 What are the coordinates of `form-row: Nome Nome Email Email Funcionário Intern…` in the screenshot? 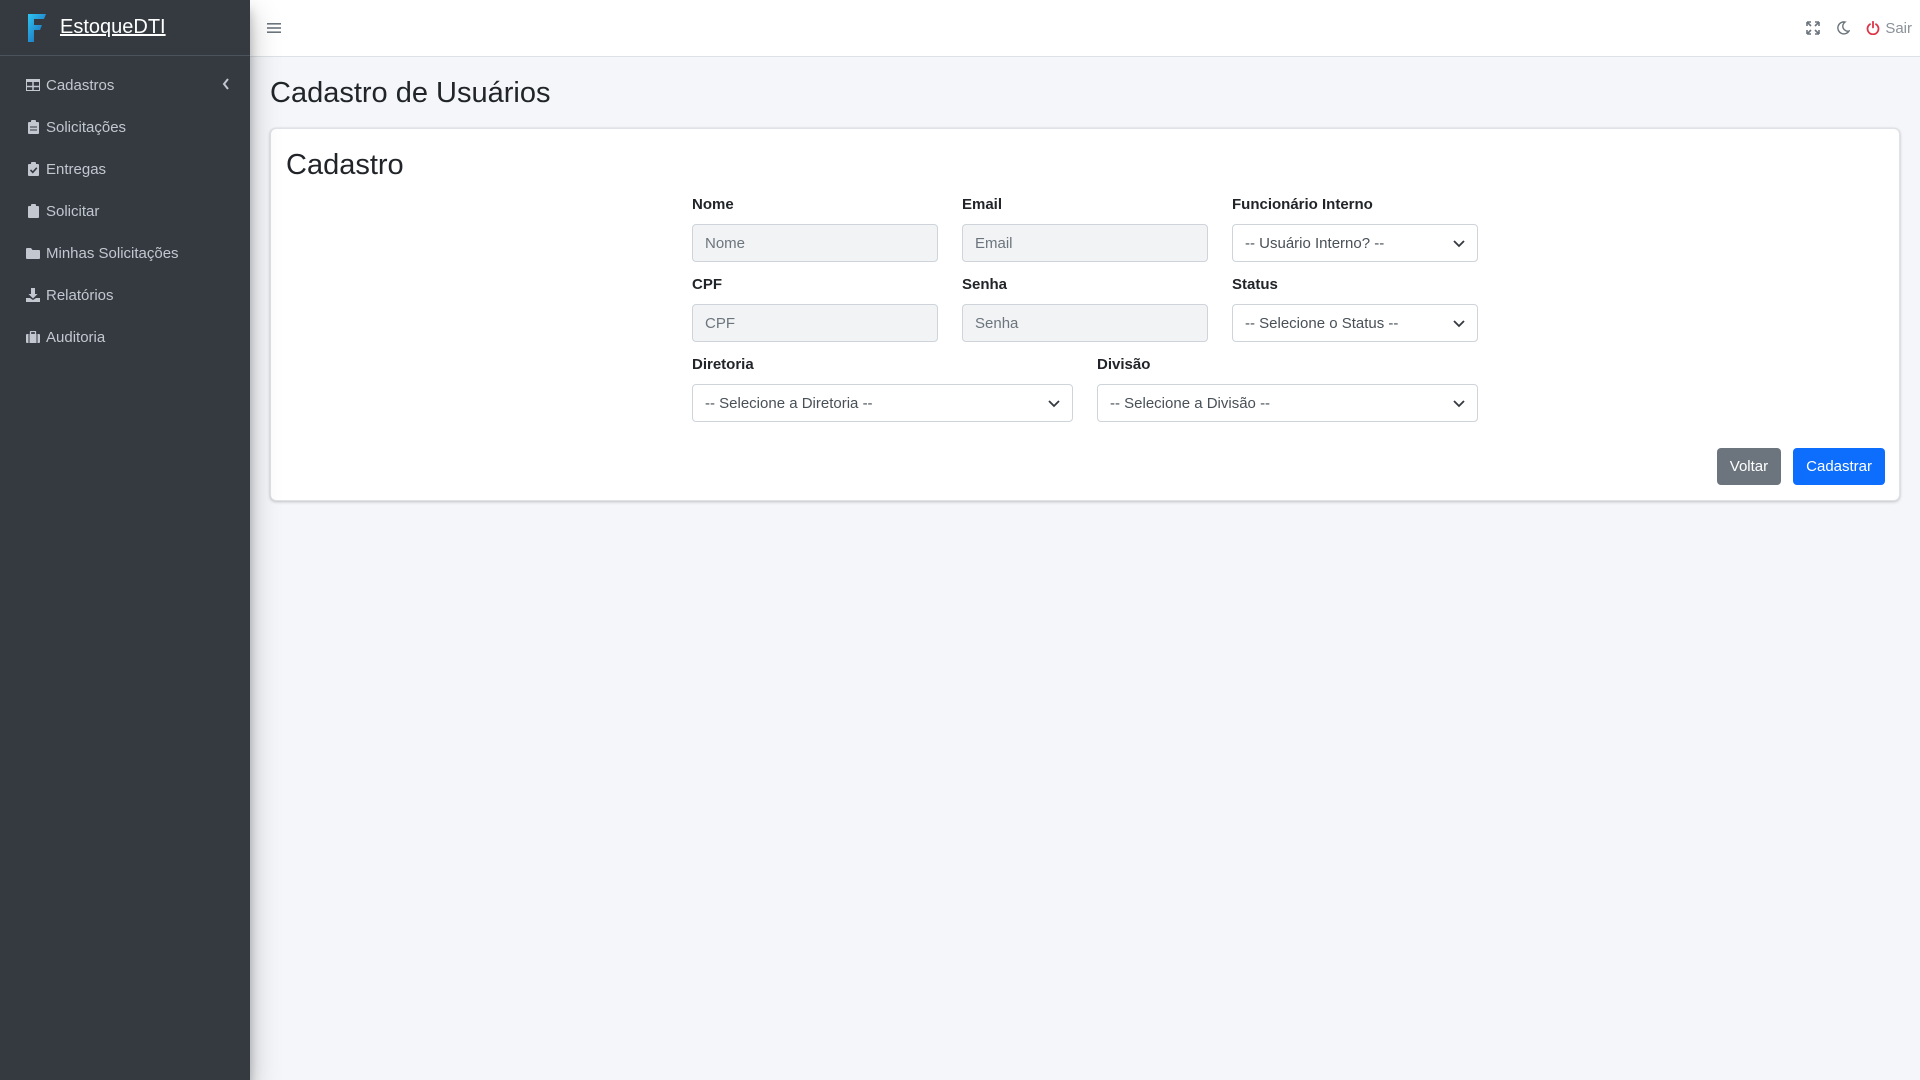 It's located at (1087, 228).